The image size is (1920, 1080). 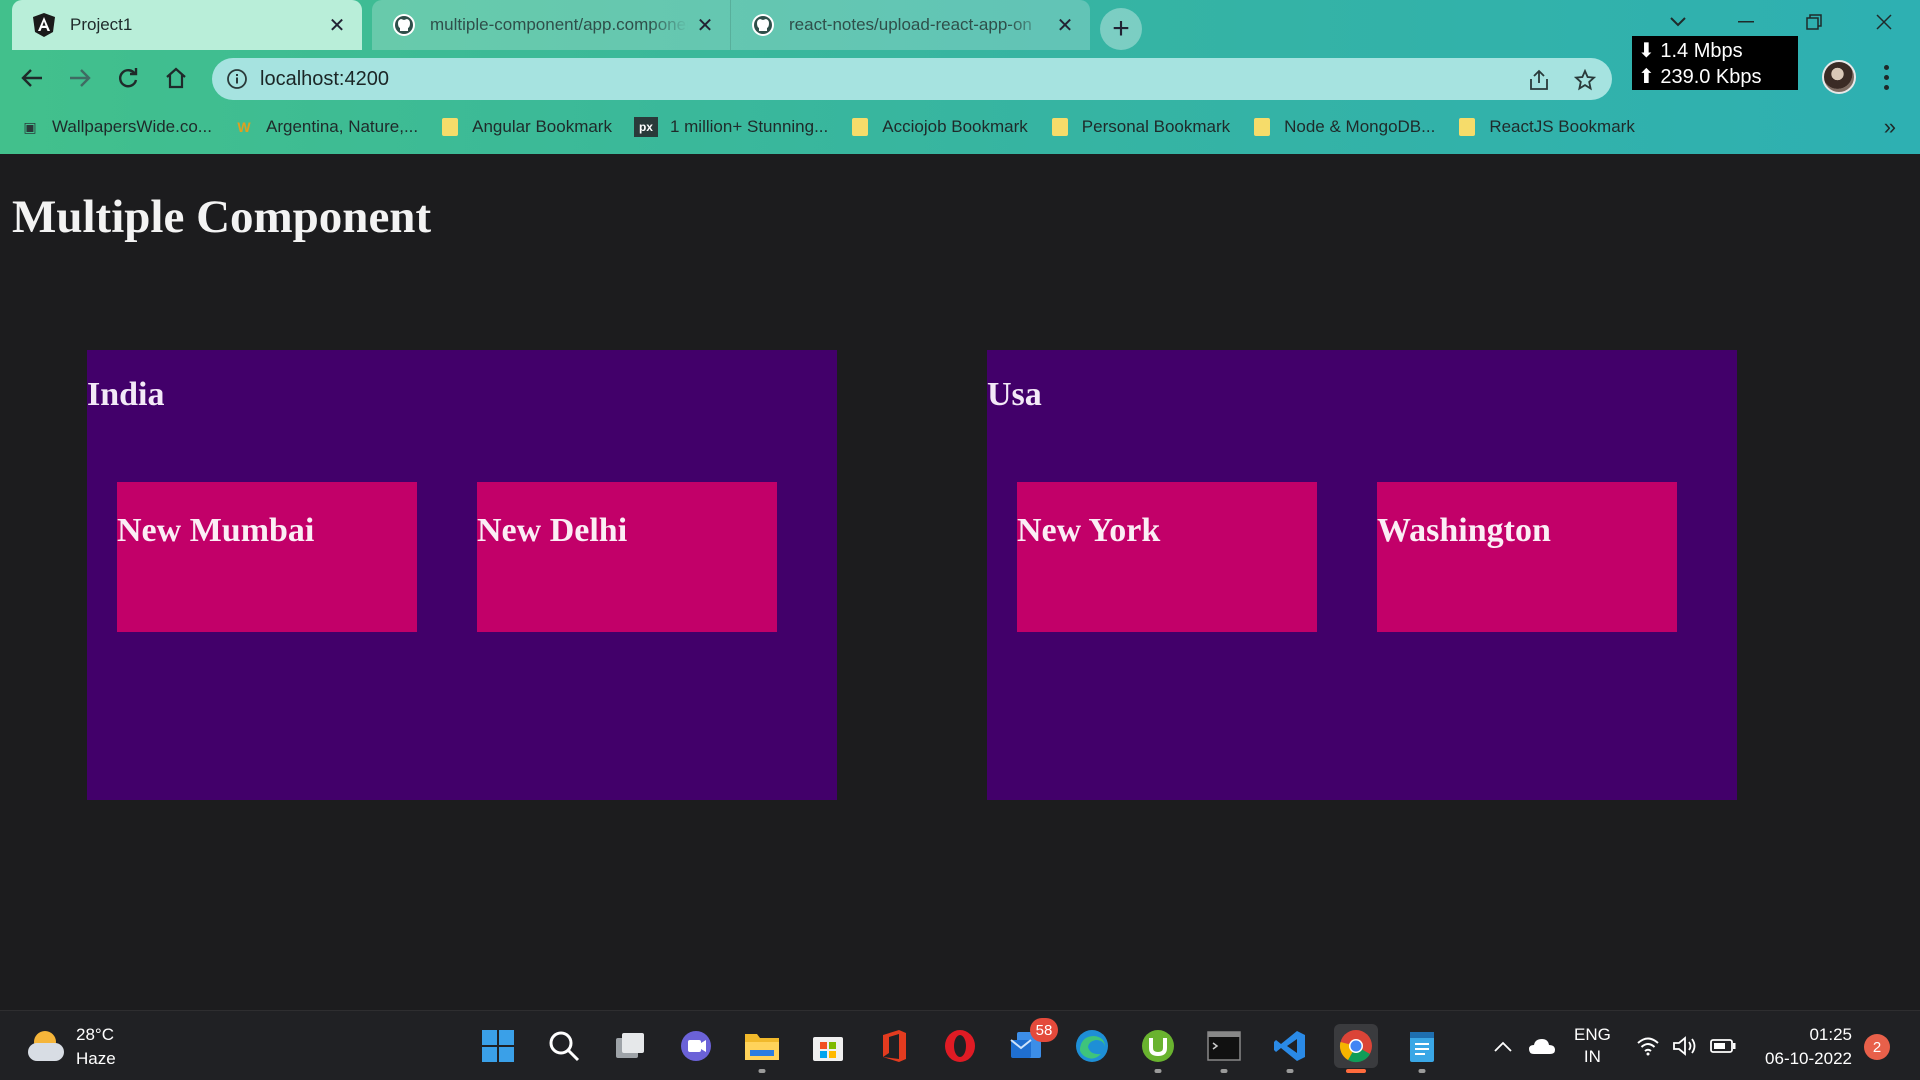 I want to click on tab-title: react-notes/upload-react-app-on, so click(x=910, y=24).